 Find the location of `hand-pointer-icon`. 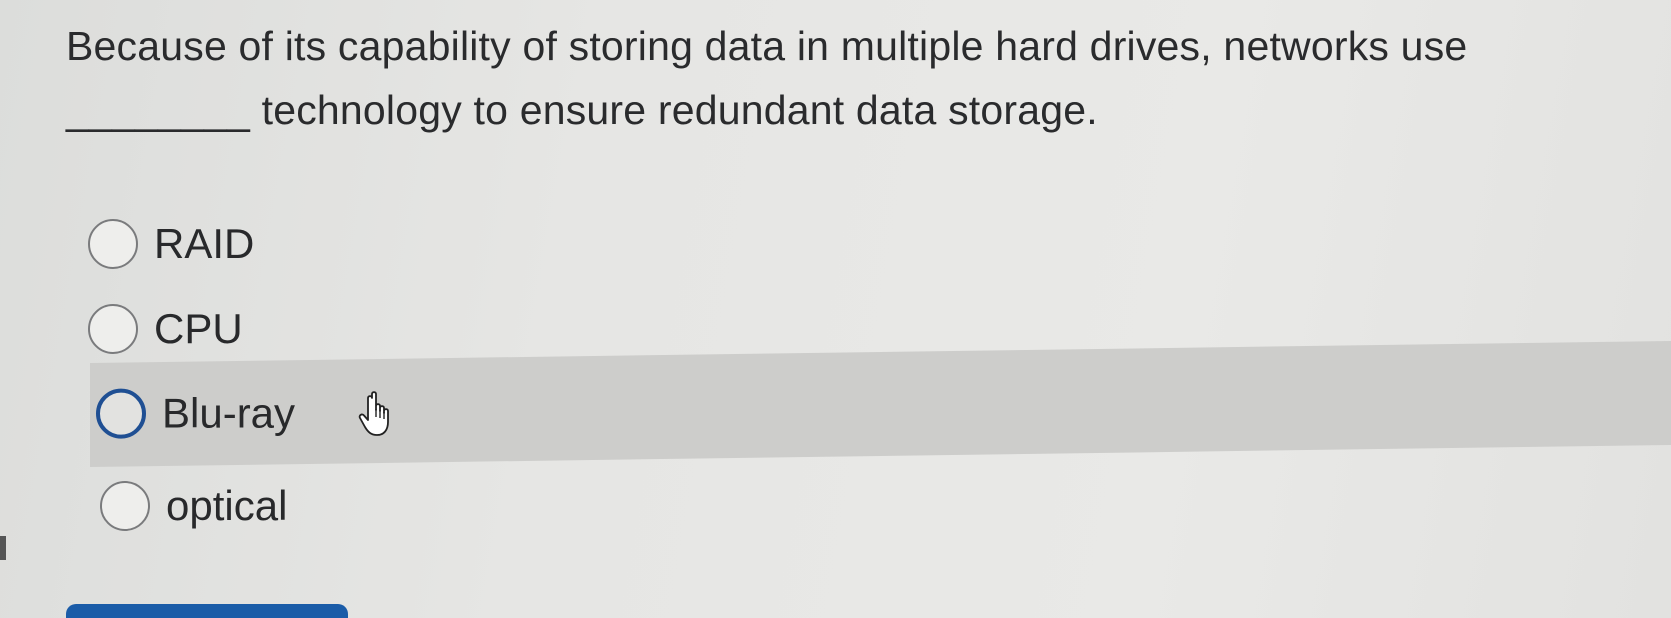

hand-pointer-icon is located at coordinates (373, 413).